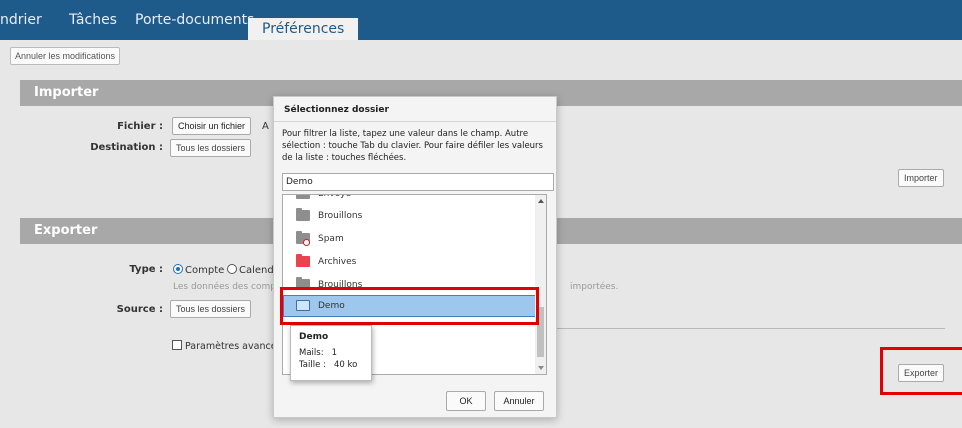  What do you see at coordinates (418, 182) in the screenshot?
I see `folder-filter-input` at bounding box center [418, 182].